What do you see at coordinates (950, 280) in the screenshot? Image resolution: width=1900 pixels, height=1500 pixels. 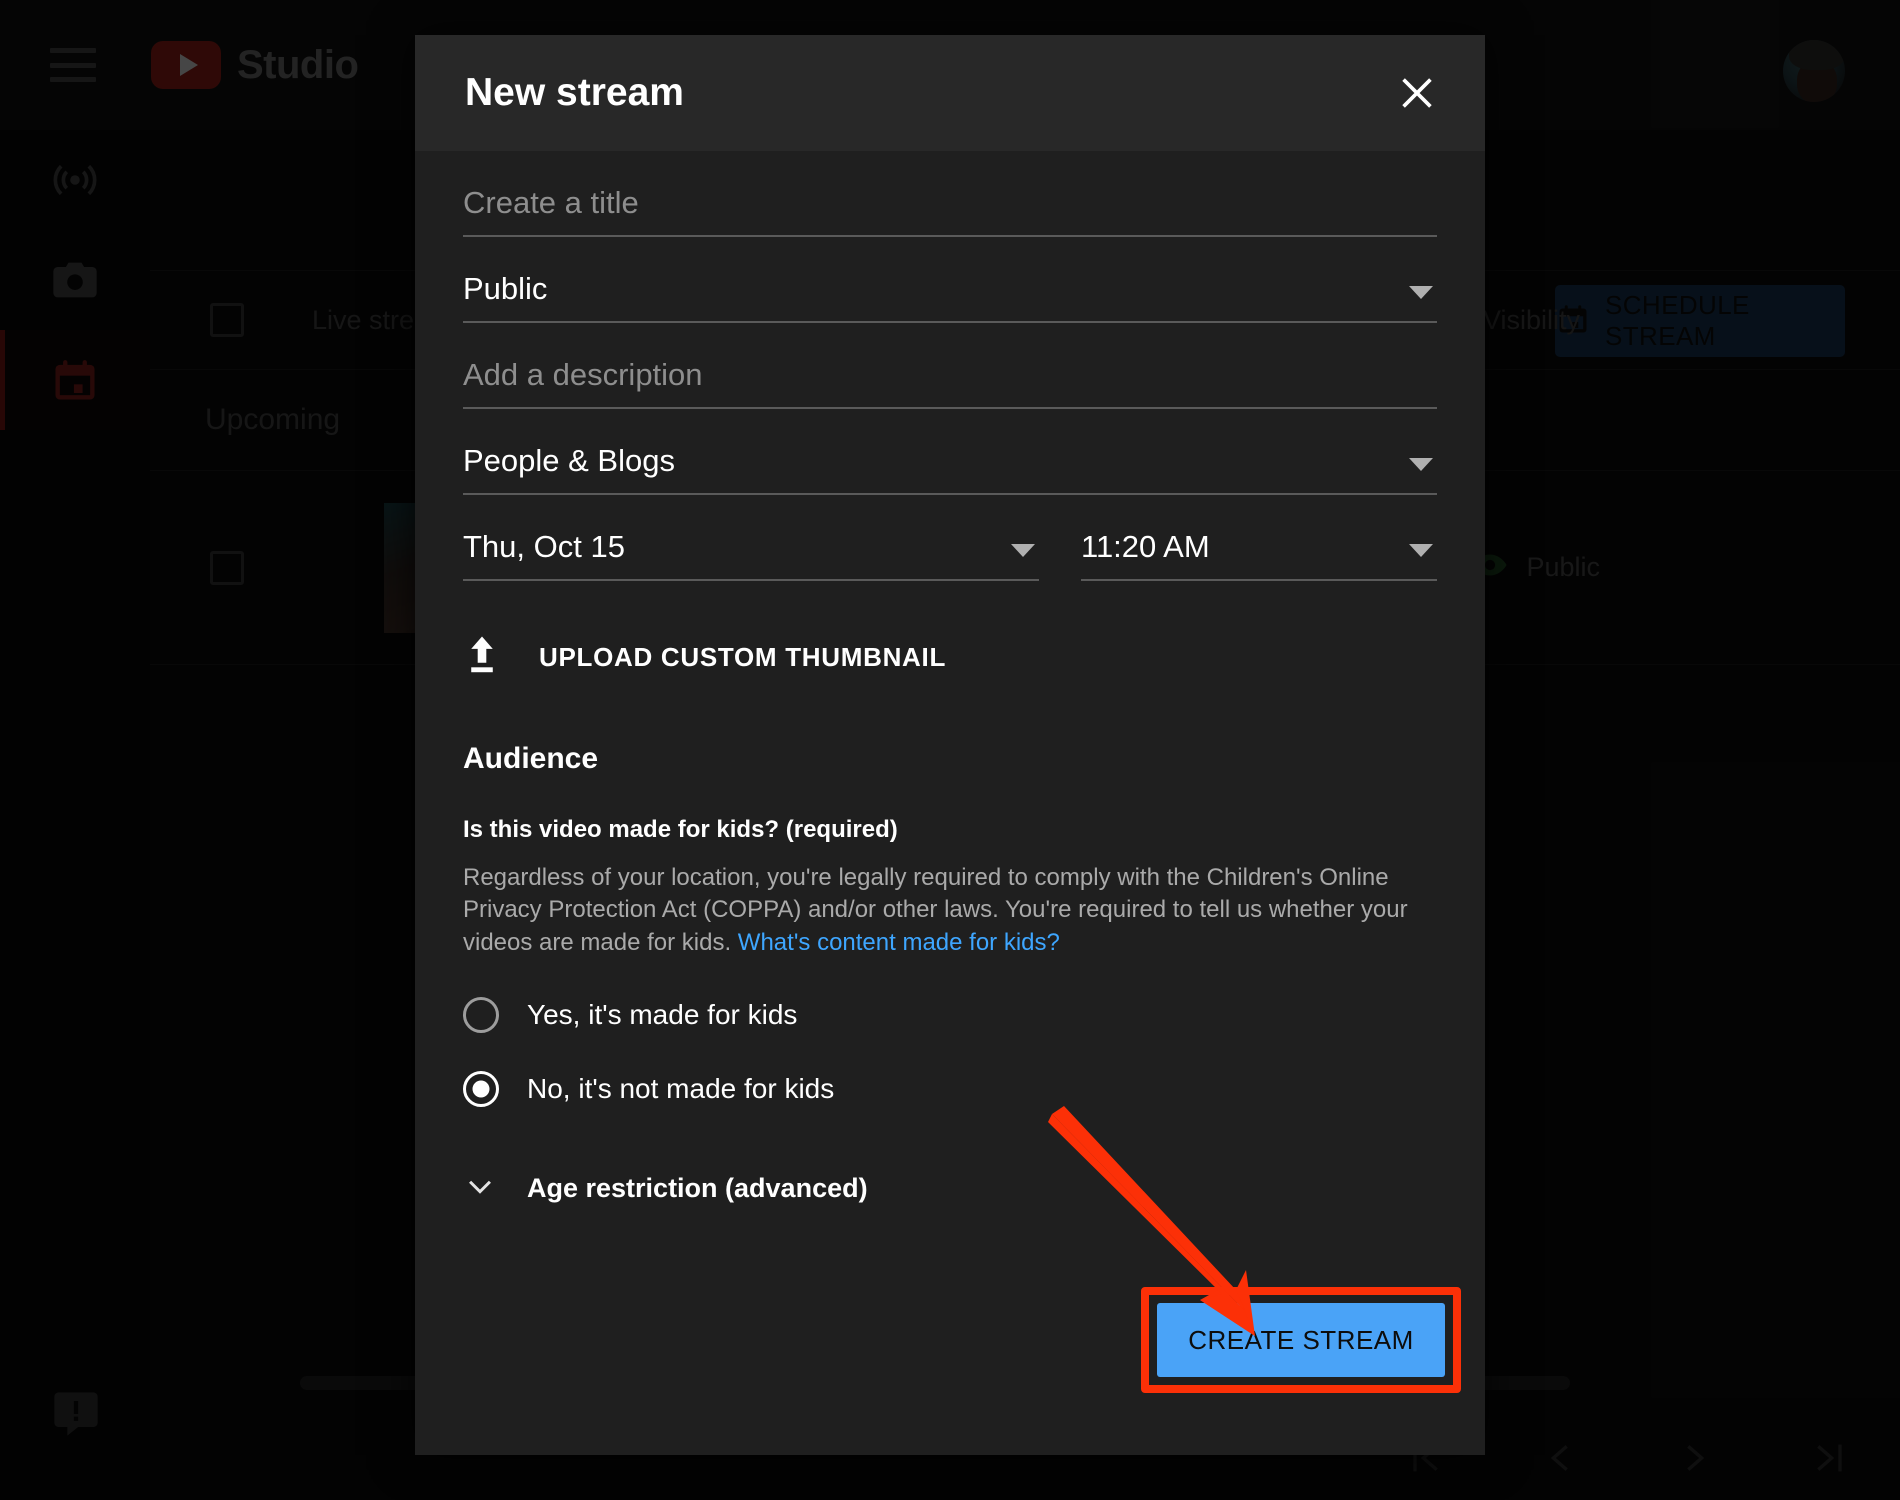 I see `visibility-select: Public` at bounding box center [950, 280].